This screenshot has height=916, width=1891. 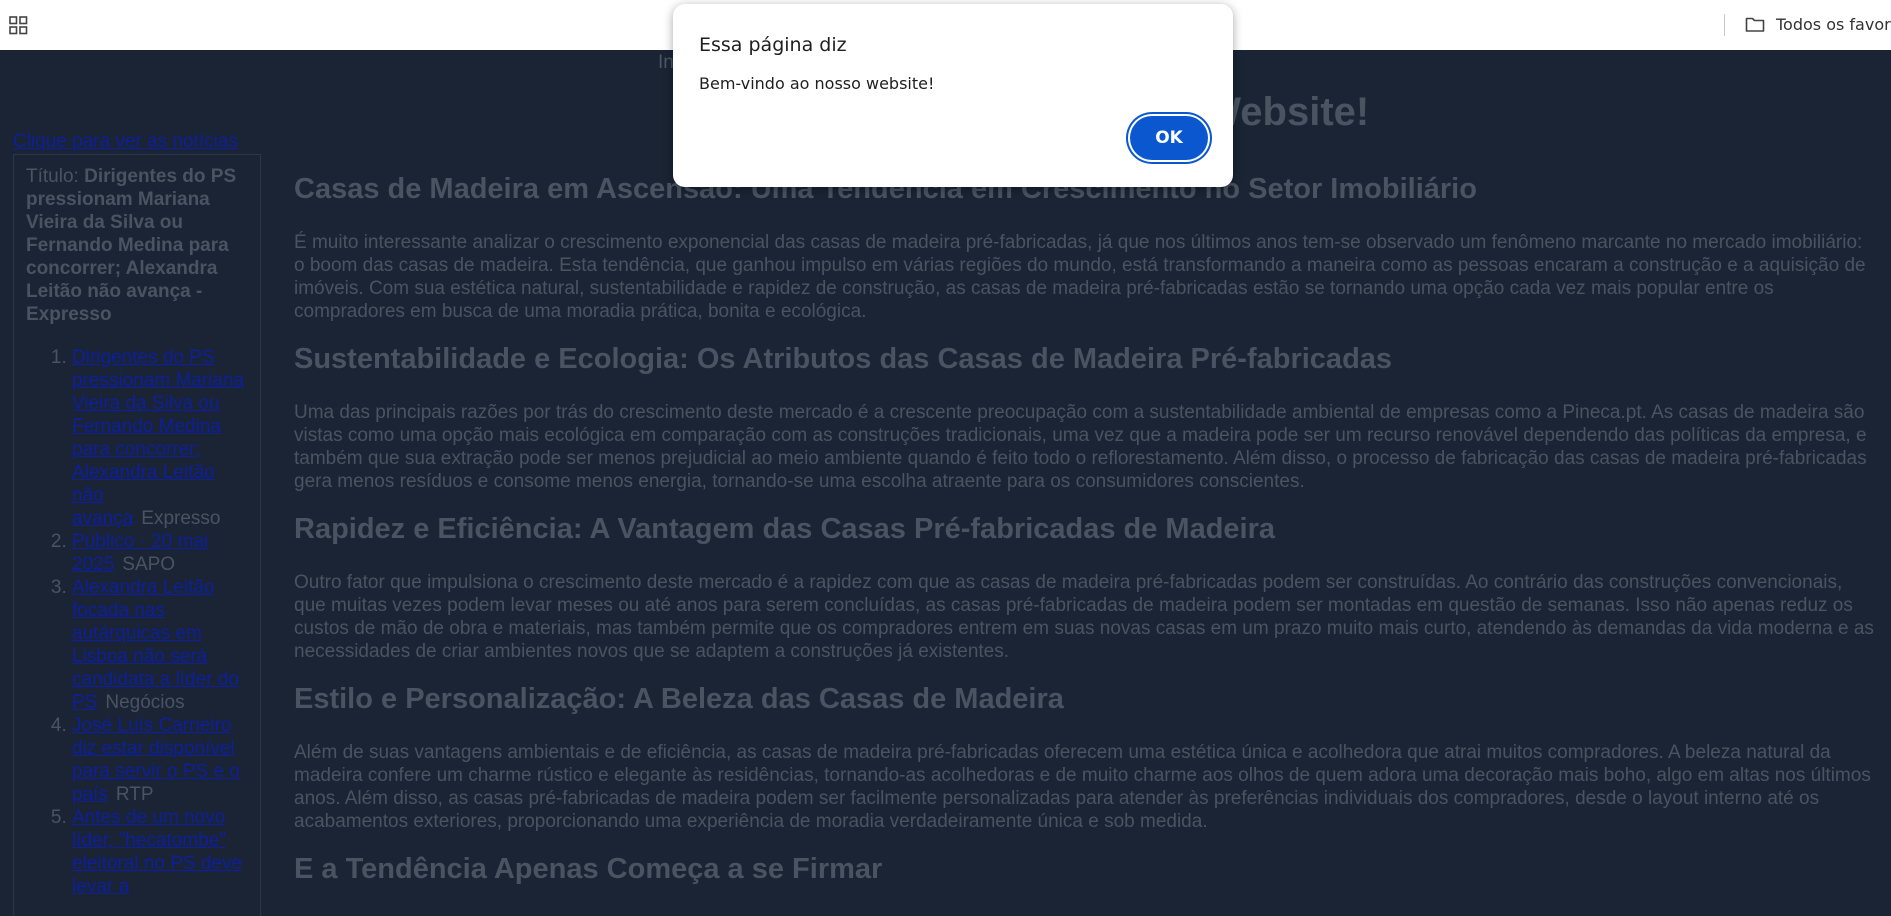 What do you see at coordinates (18, 25) in the screenshot?
I see `apps-grid-icon` at bounding box center [18, 25].